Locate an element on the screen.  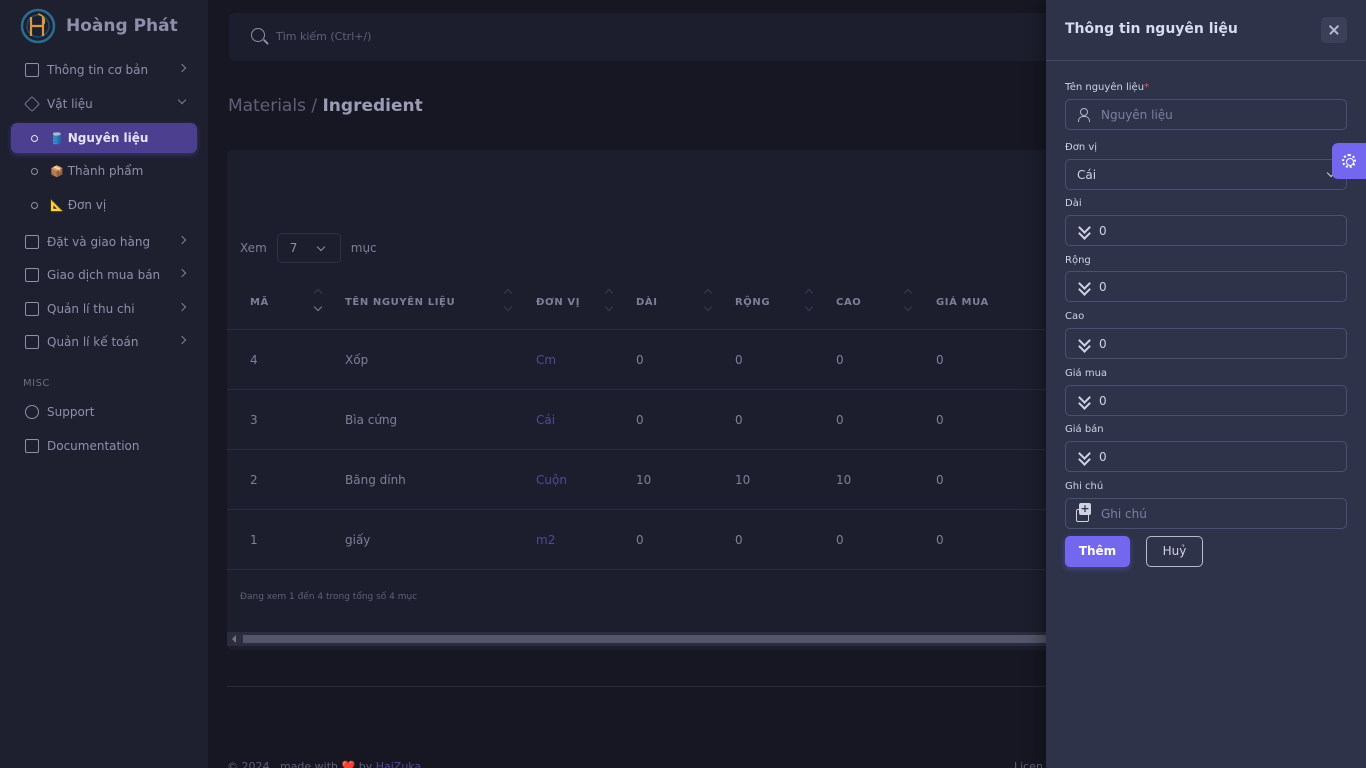
chevron-down-icon is located at coordinates (182, 100).